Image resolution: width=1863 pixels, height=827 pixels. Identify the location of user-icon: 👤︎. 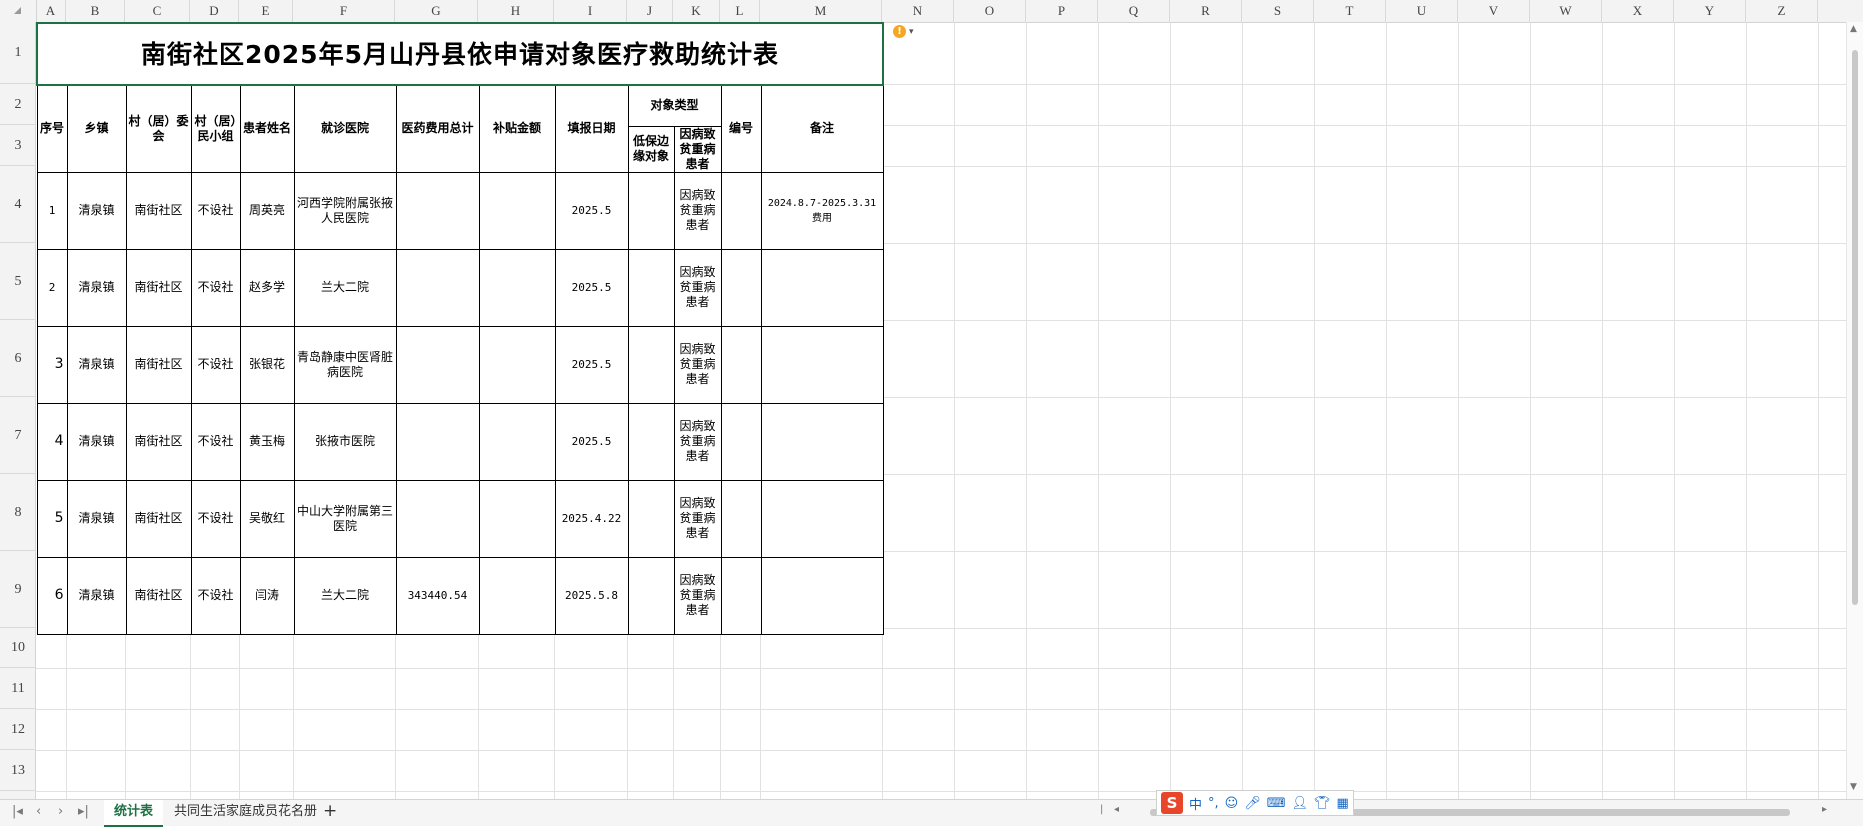
(1300, 803).